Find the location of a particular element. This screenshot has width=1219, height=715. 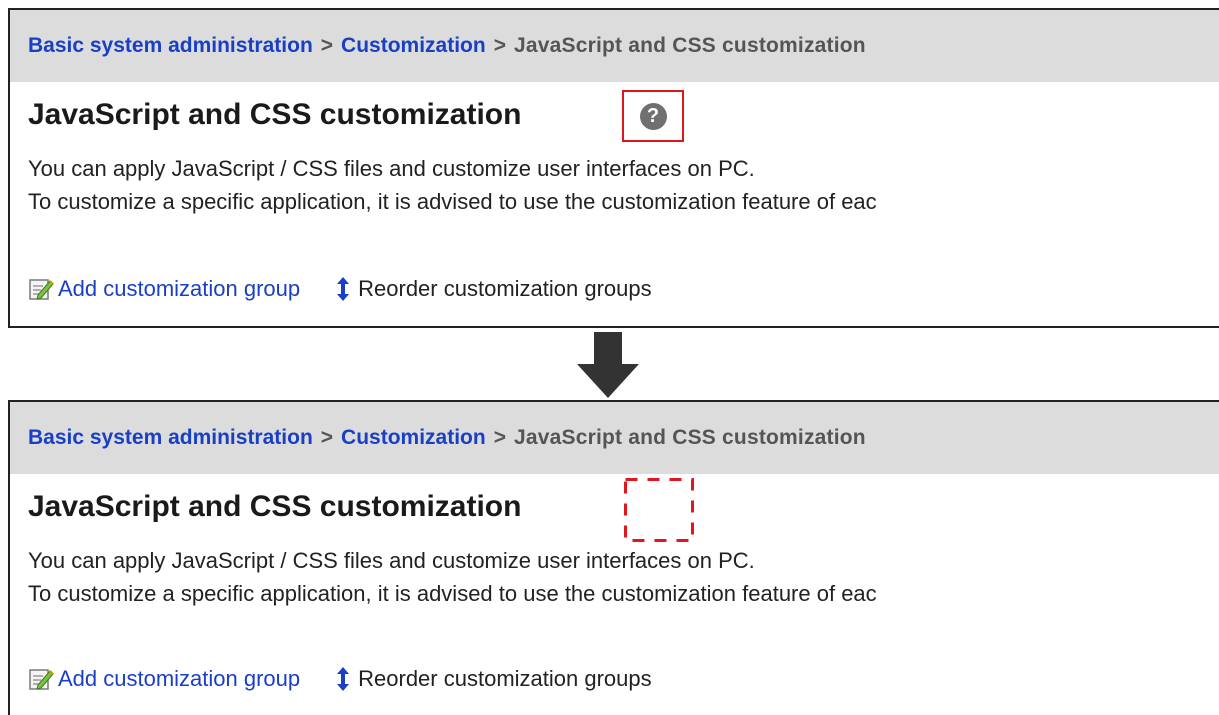

help-highlight-box: ? is located at coordinates (653, 116).